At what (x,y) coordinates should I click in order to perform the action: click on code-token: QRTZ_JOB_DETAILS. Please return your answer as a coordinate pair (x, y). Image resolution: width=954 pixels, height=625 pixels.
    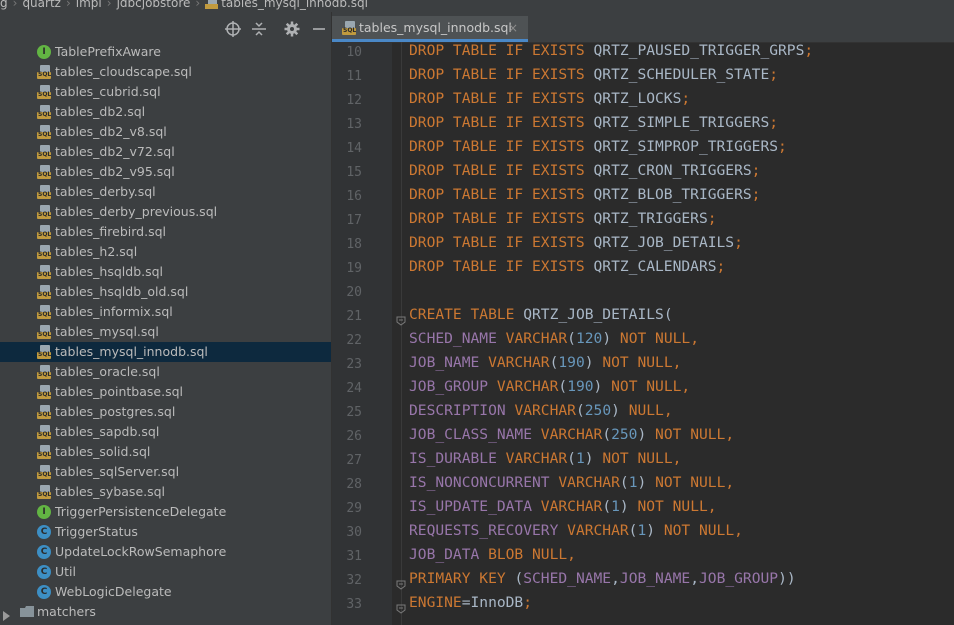
    Looking at the image, I should click on (664, 242).